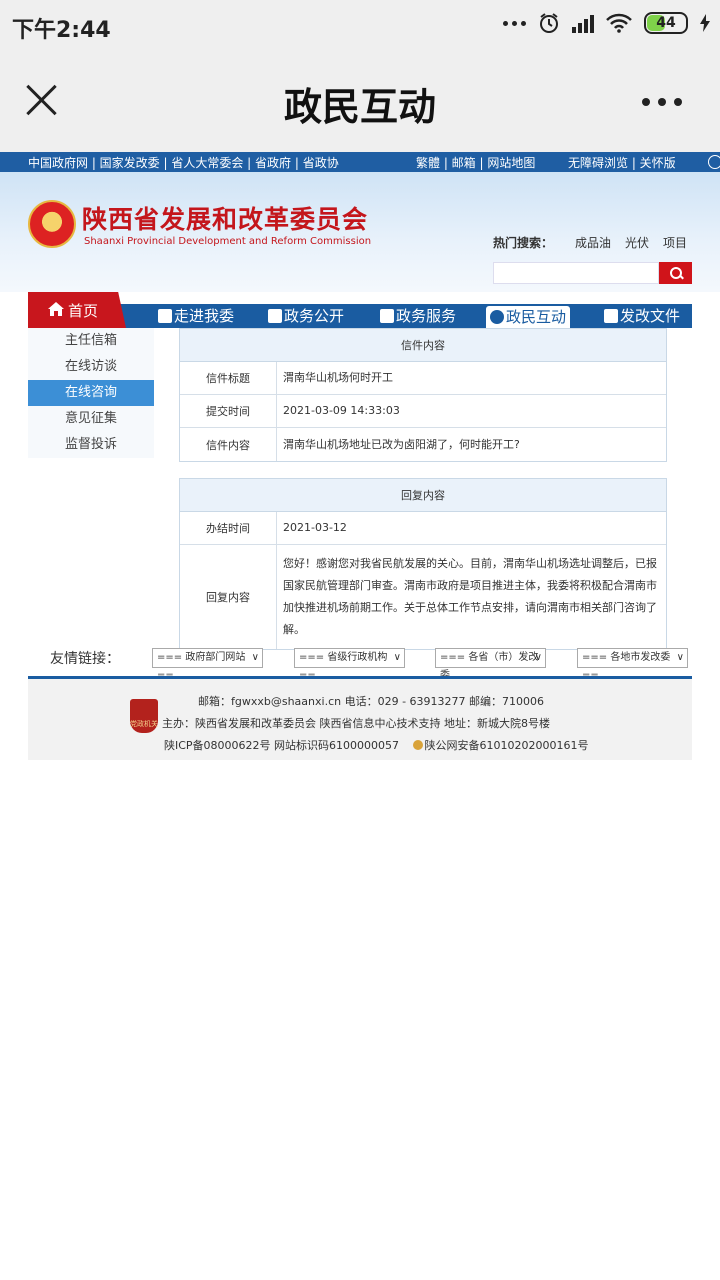  What do you see at coordinates (418, 316) in the screenshot?
I see `nav-services: 政务服务` at bounding box center [418, 316].